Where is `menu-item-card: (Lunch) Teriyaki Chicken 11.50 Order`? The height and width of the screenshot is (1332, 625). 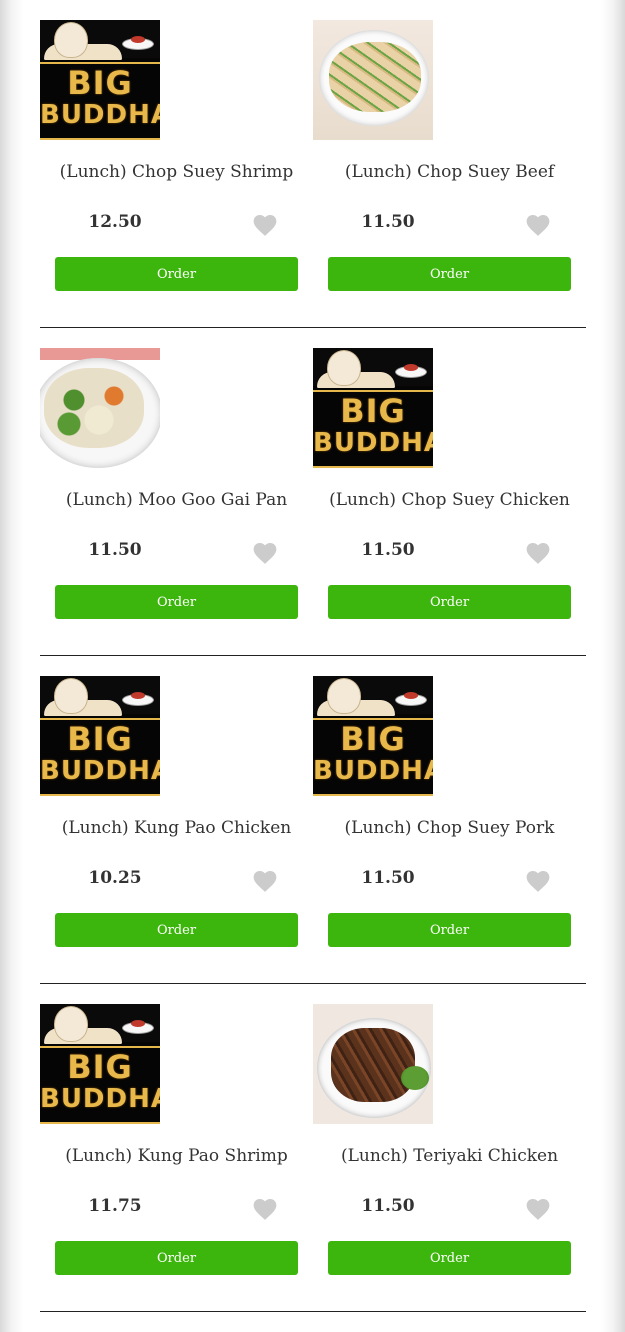 menu-item-card: (Lunch) Teriyaki Chicken 11.50 Order is located at coordinates (449, 1149).